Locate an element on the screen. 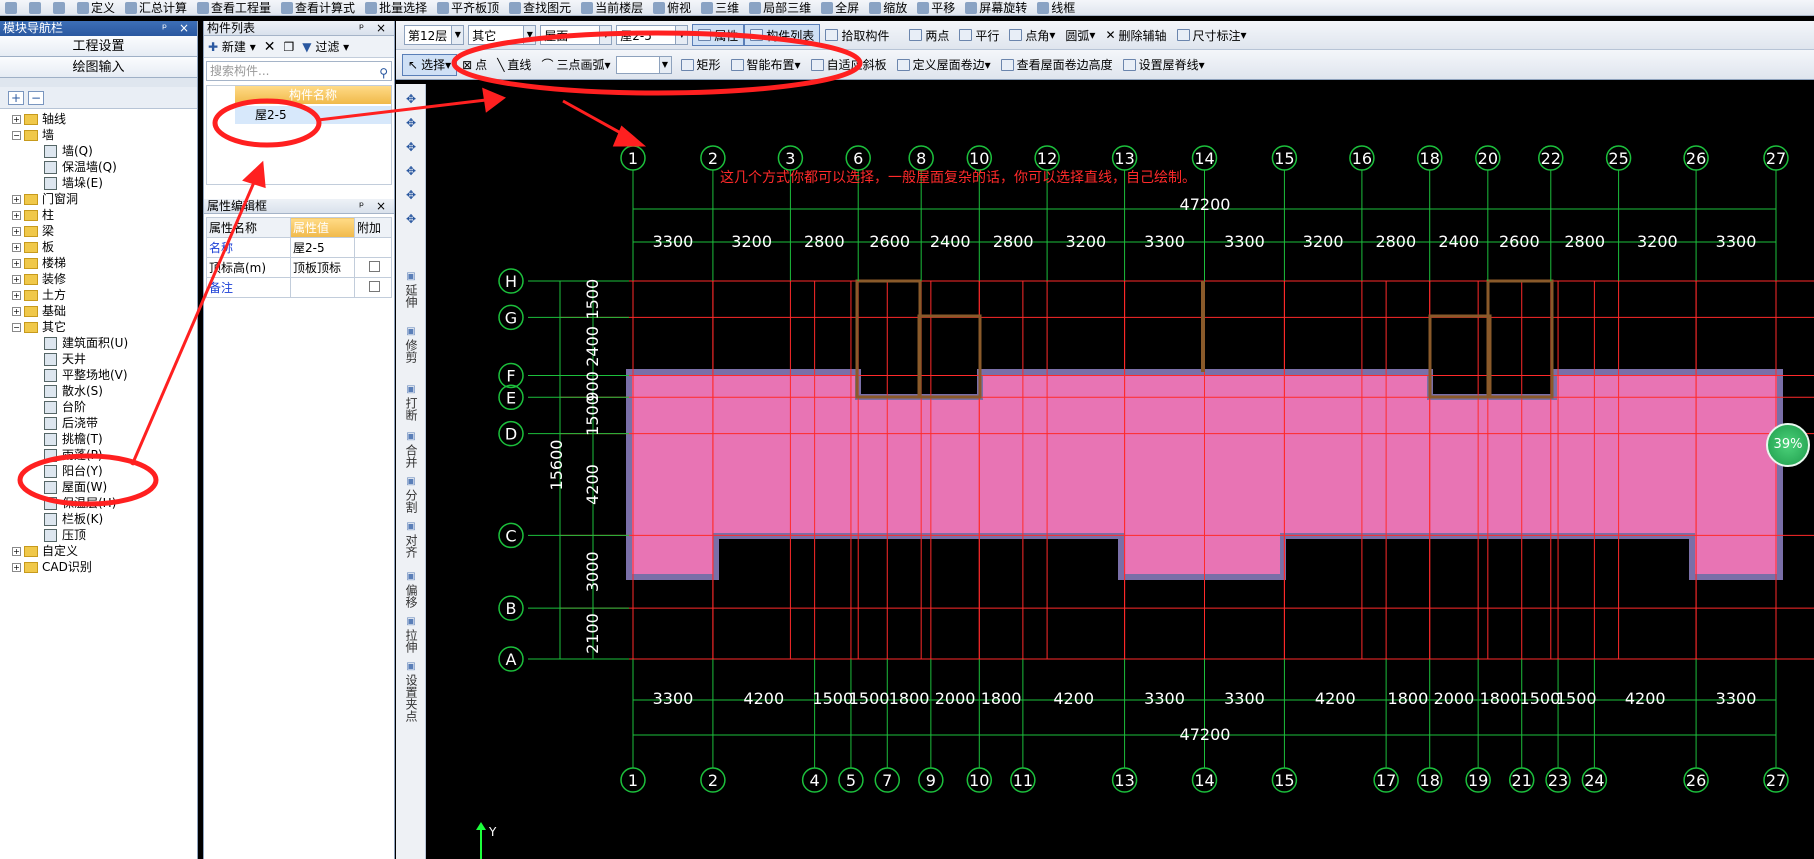 Image resolution: width=1814 pixels, height=859 pixels. props-panel-controls: ᵖ × is located at coordinates (376, 206).